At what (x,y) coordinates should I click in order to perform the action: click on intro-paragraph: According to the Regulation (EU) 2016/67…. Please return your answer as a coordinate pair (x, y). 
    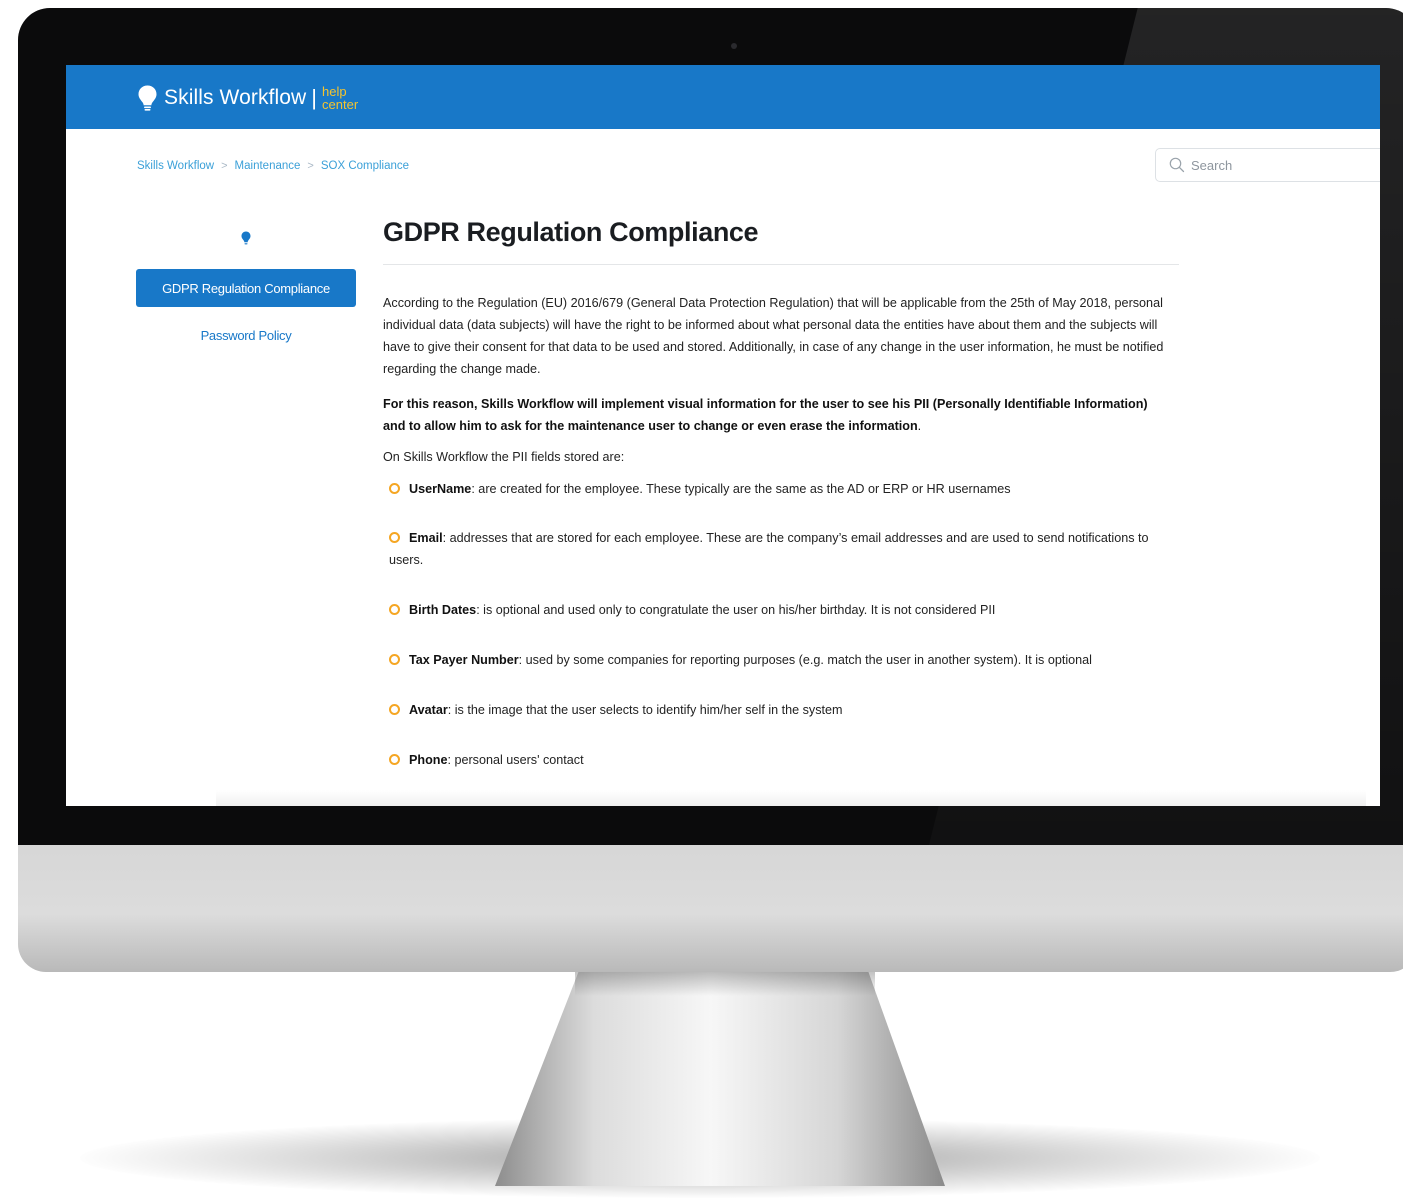
    Looking at the image, I should click on (773, 336).